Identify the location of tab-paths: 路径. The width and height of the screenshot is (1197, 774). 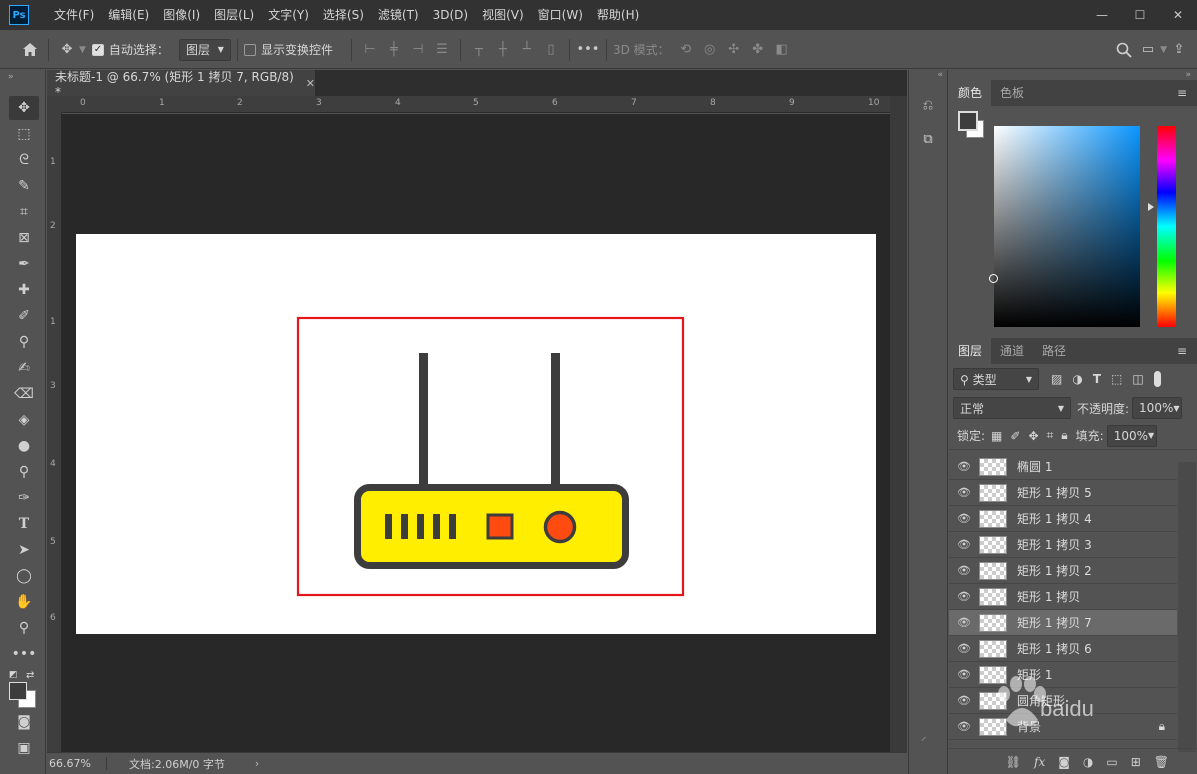
(1054, 351).